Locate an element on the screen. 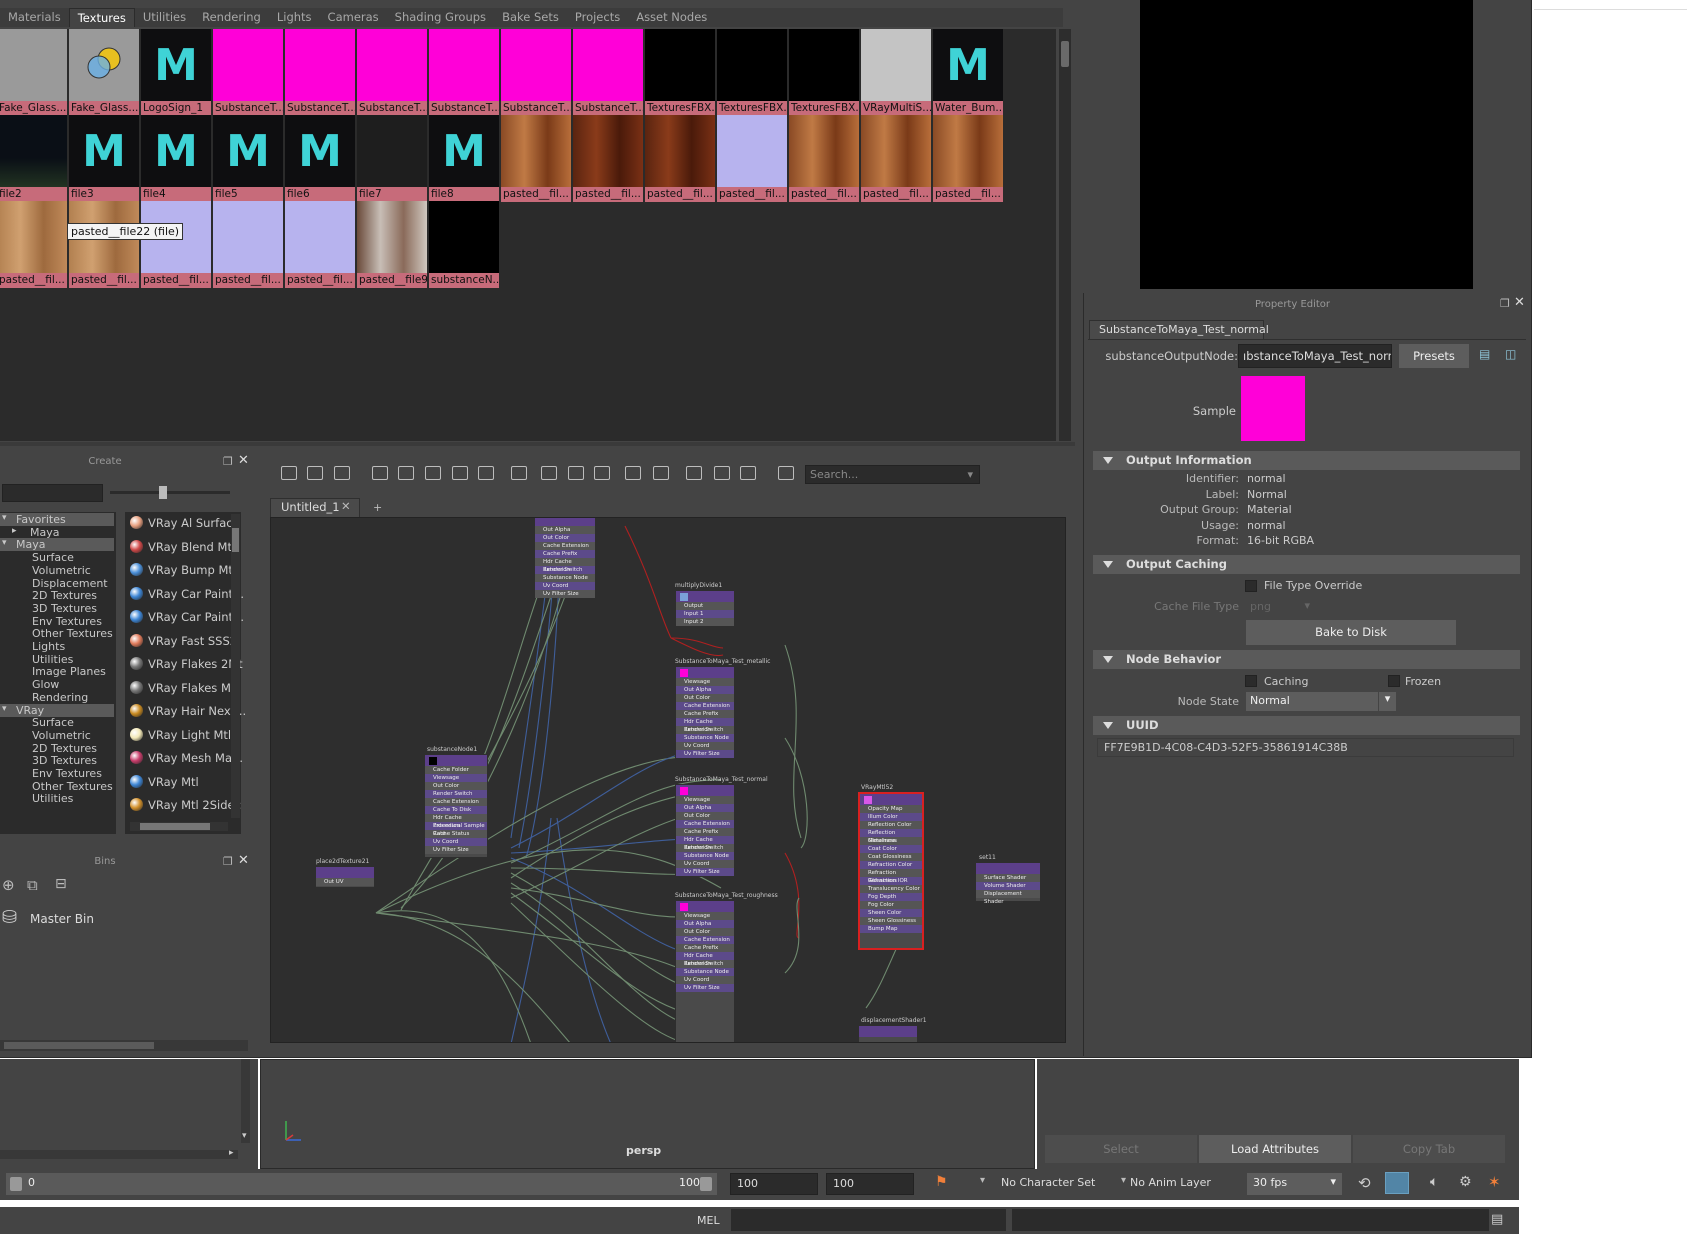 The width and height of the screenshot is (1687, 1234). node-attribute: Coat Glossiness is located at coordinates (891, 857).